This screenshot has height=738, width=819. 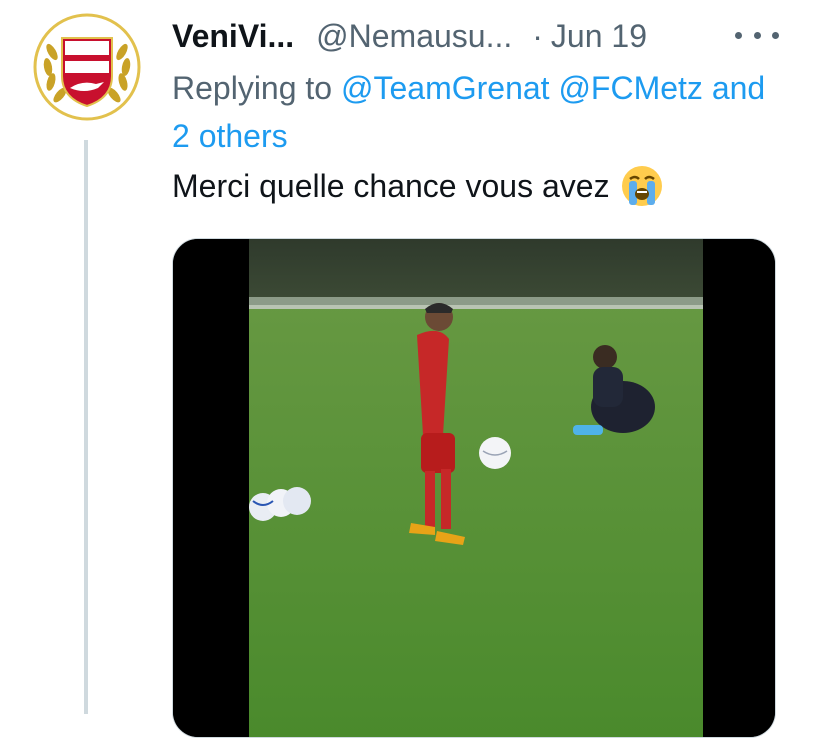 What do you see at coordinates (445, 88) in the screenshot?
I see `mention-link: @TeamGrenat` at bounding box center [445, 88].